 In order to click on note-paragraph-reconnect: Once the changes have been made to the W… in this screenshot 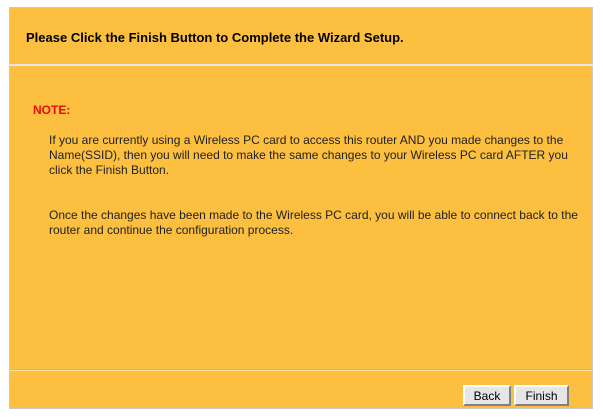, I will do `click(313, 222)`.